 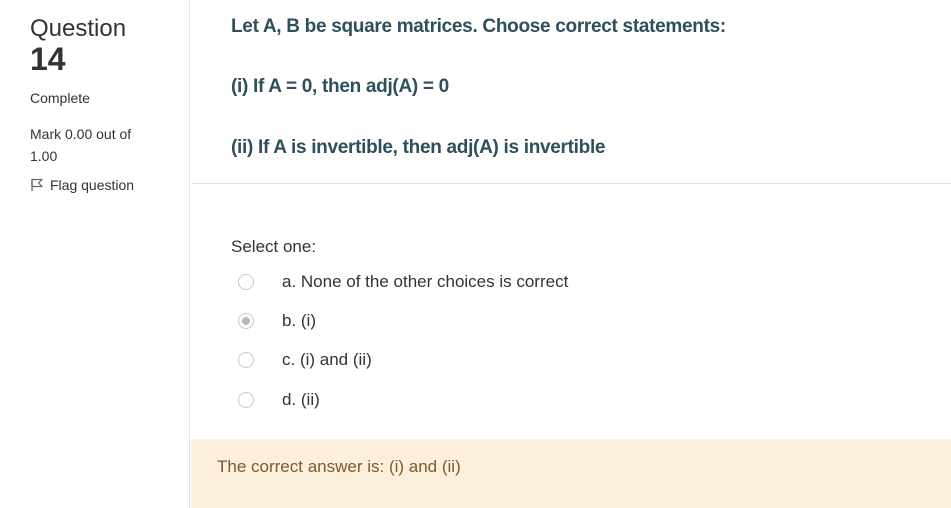 What do you see at coordinates (78, 28) in the screenshot?
I see `question-label: Question` at bounding box center [78, 28].